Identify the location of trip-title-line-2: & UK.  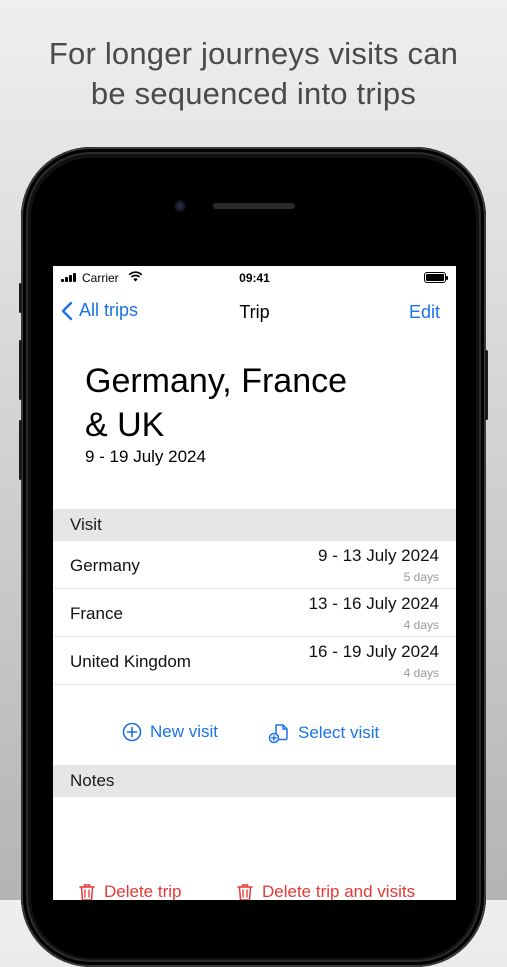
(125, 425).